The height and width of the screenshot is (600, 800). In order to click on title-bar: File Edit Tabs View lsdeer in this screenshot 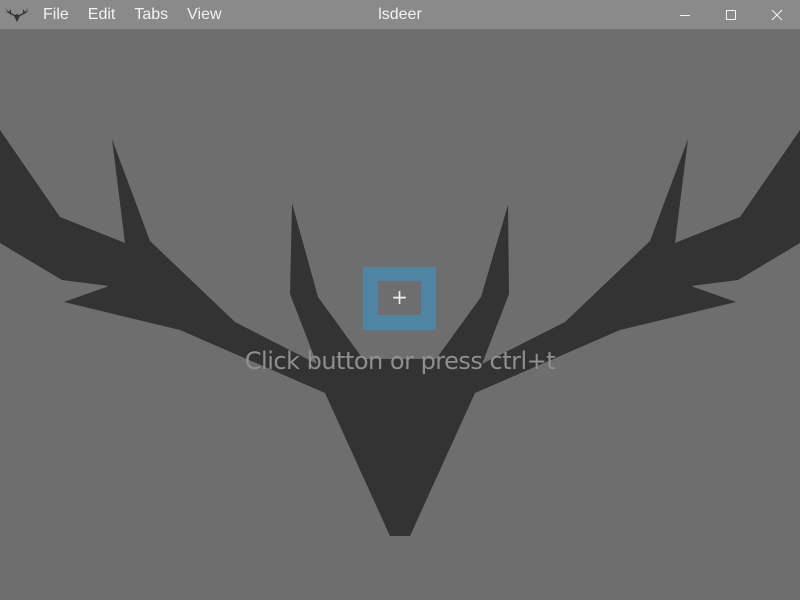, I will do `click(400, 14)`.